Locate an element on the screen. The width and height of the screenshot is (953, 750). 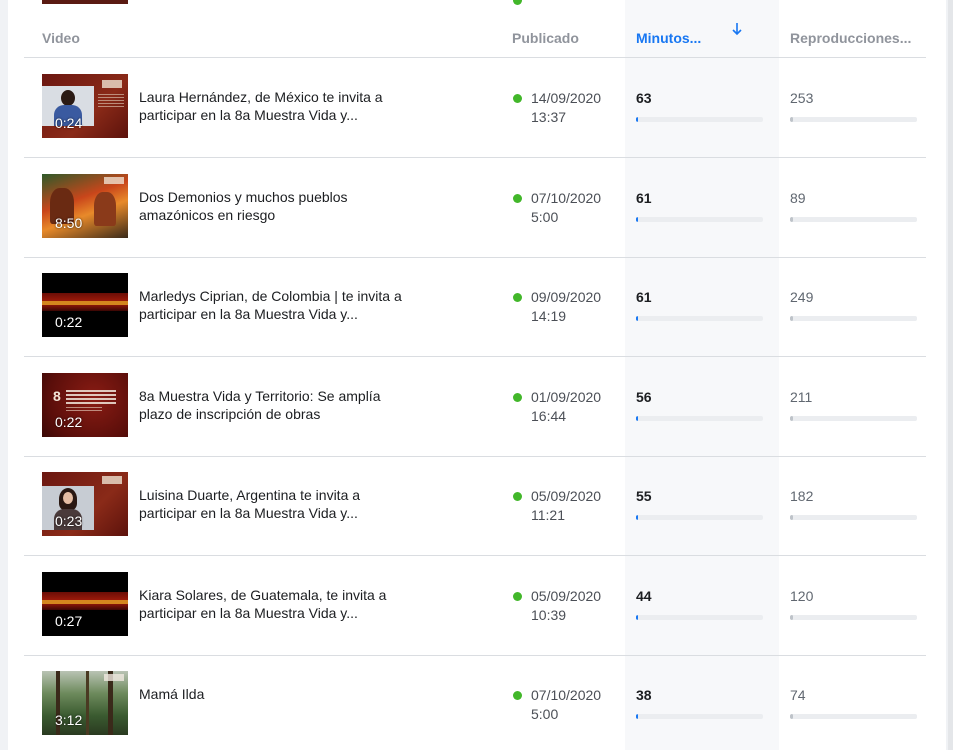
views-value: 211 is located at coordinates (801, 396).